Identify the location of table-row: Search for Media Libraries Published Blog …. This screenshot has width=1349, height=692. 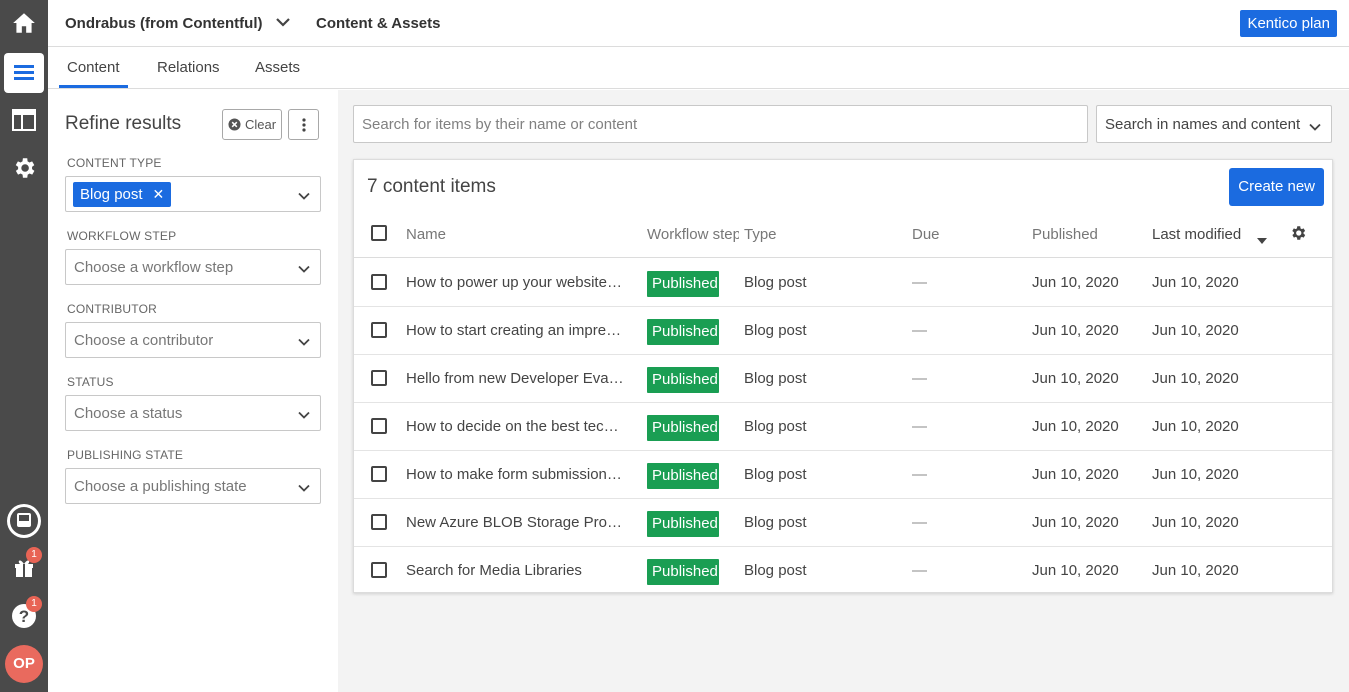
(843, 571).